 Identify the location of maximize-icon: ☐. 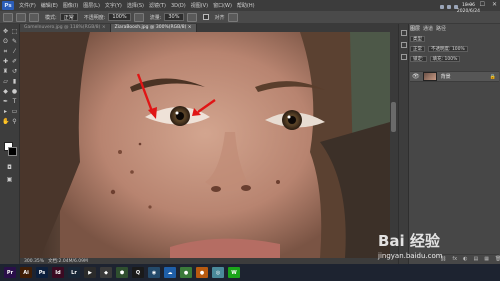
(482, 4).